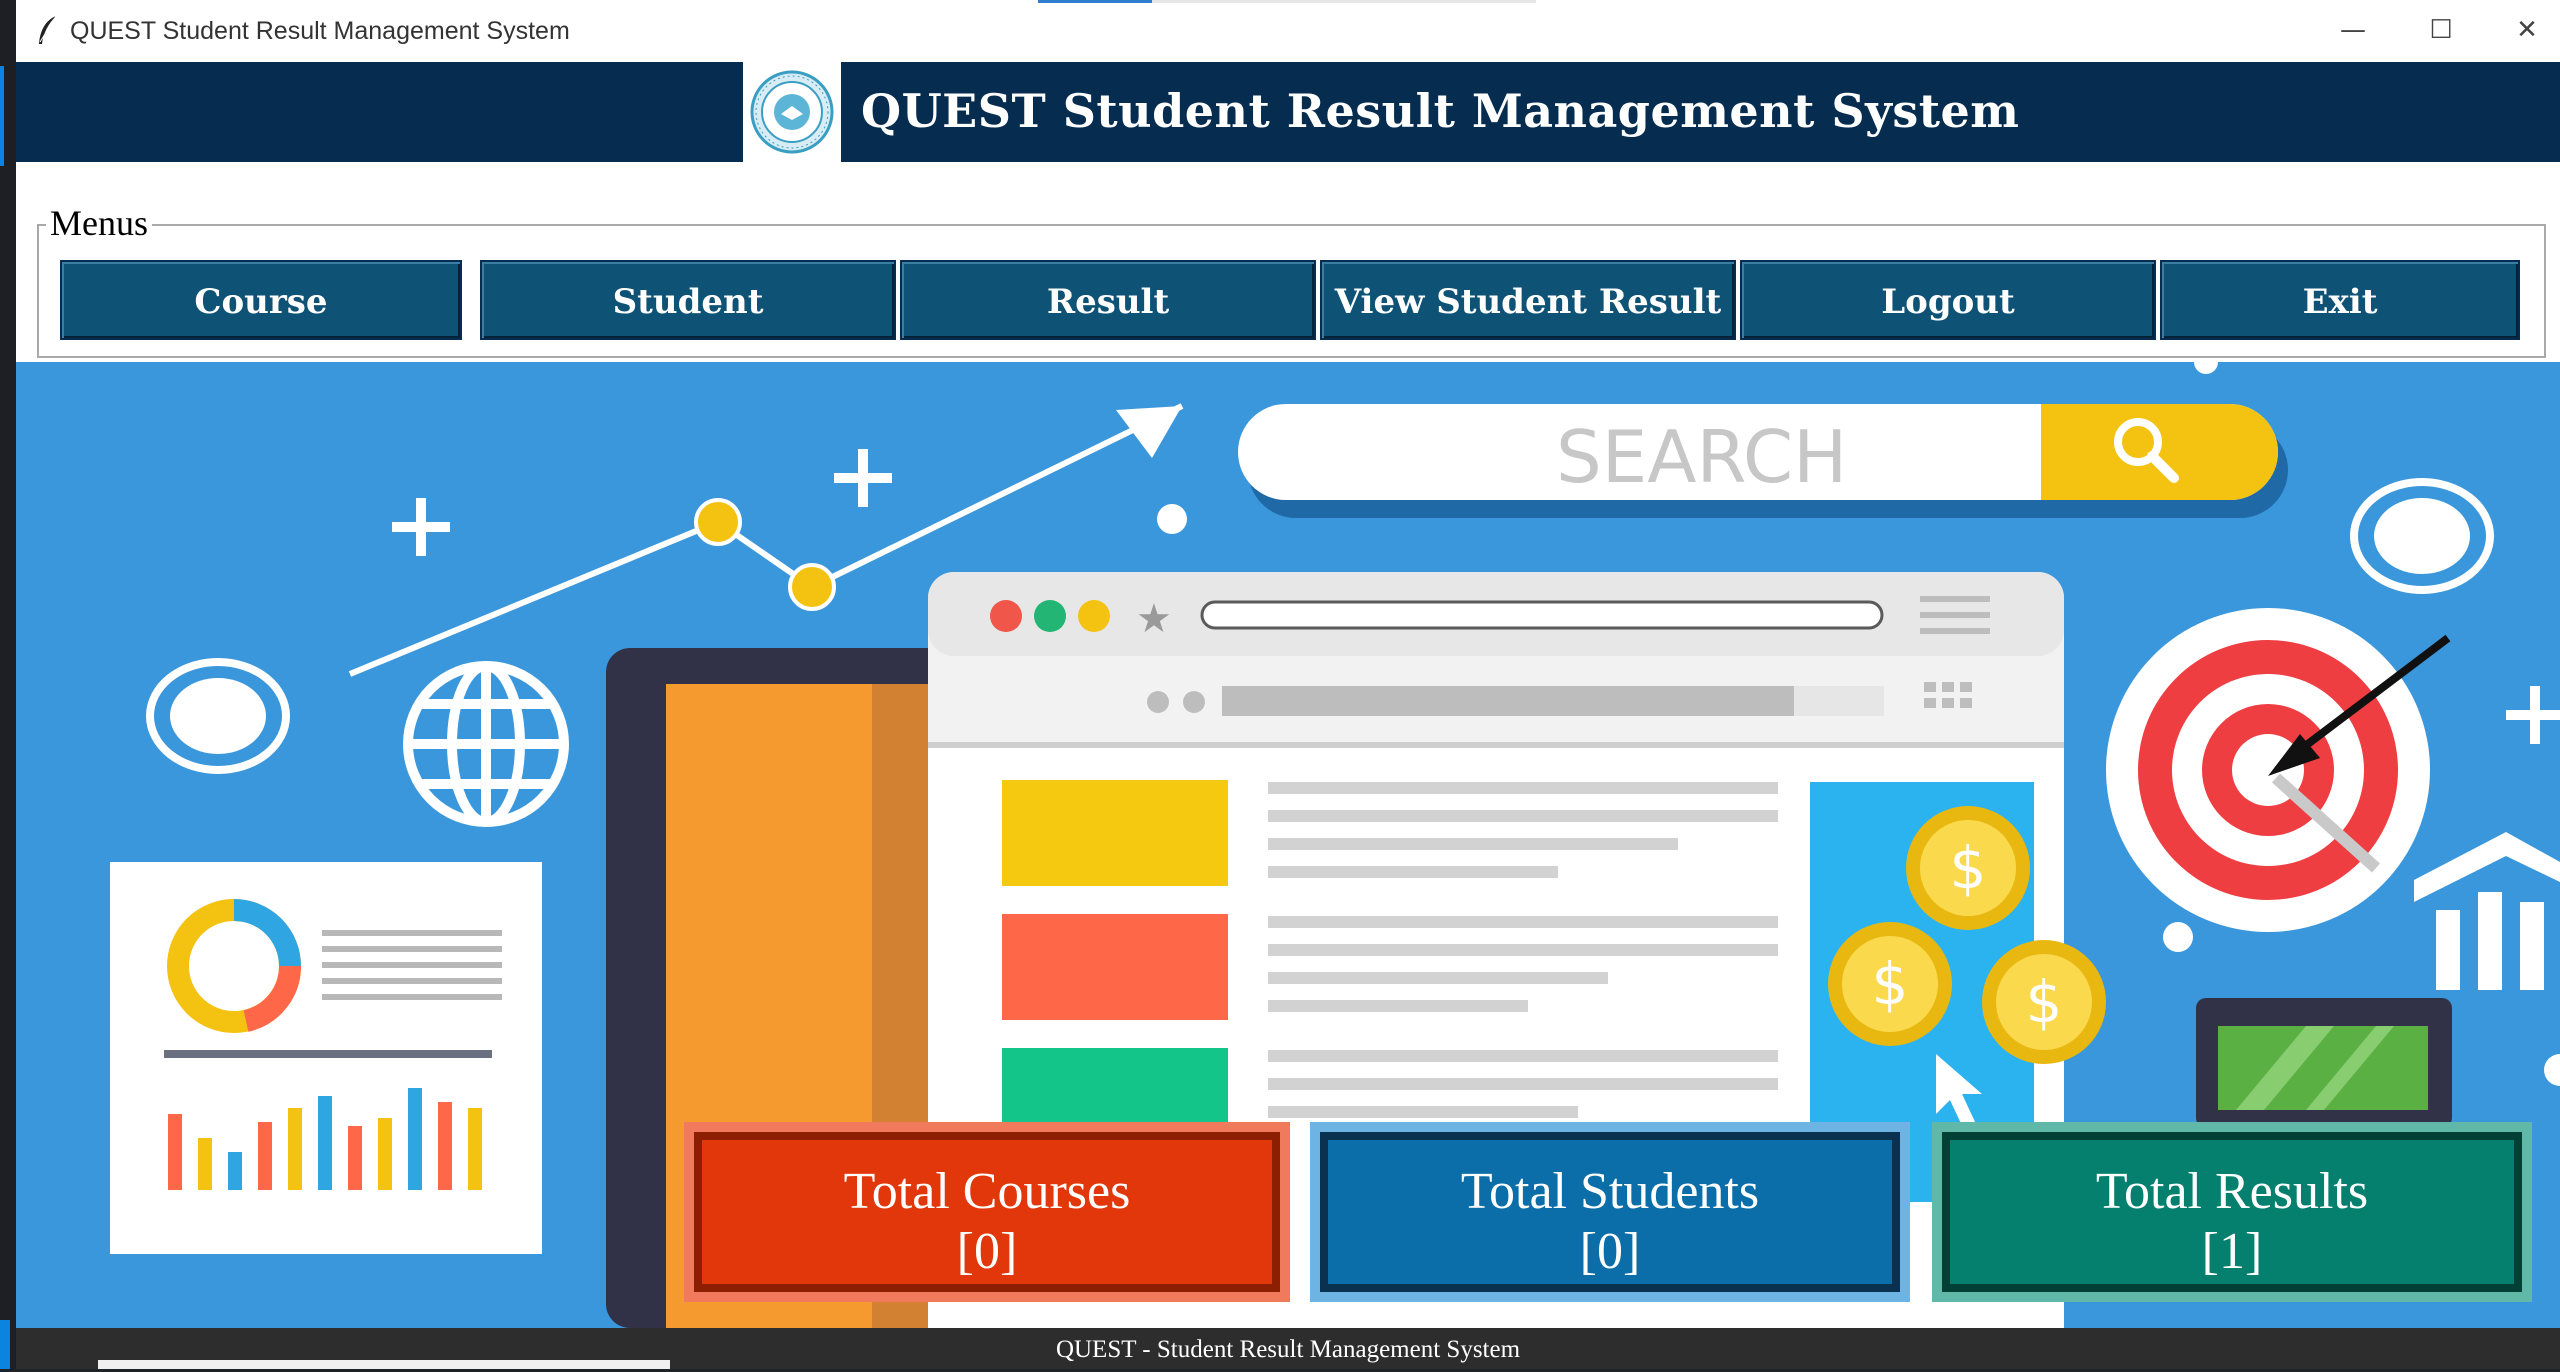  I want to click on app-header: QUEST Student Result Management System, so click(1288, 112).